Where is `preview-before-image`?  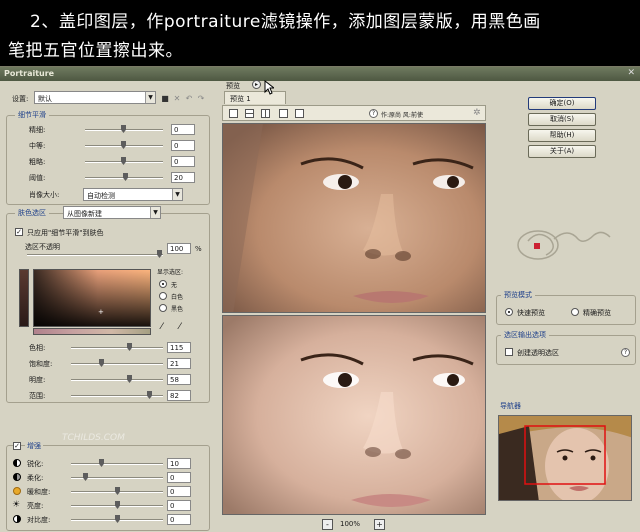
preview-before-image is located at coordinates (354, 218).